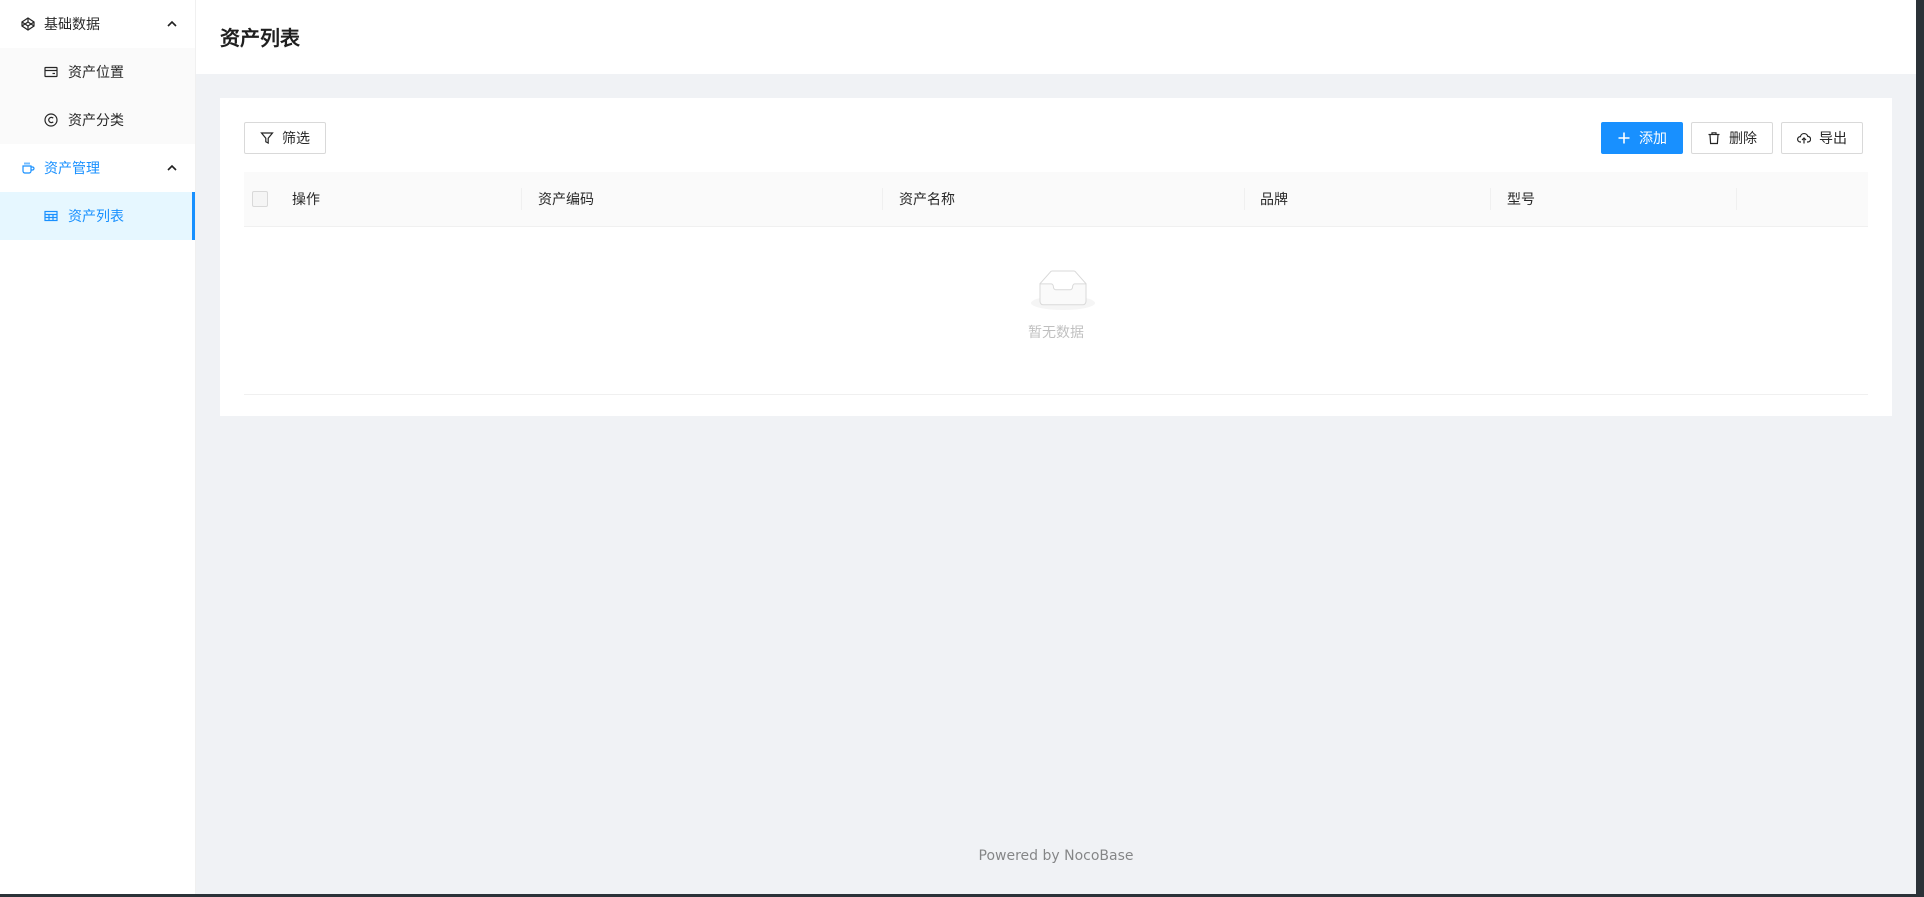 Image resolution: width=1924 pixels, height=897 pixels. I want to click on select-all-checkbox, so click(260, 199).